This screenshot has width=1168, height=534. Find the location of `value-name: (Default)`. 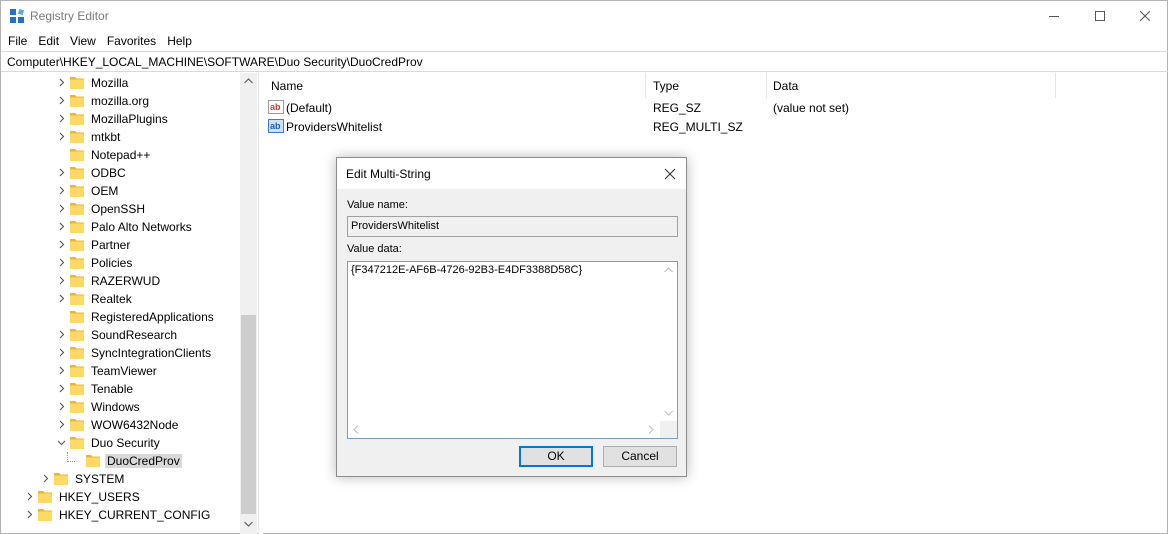

value-name: (Default) is located at coordinates (309, 108).